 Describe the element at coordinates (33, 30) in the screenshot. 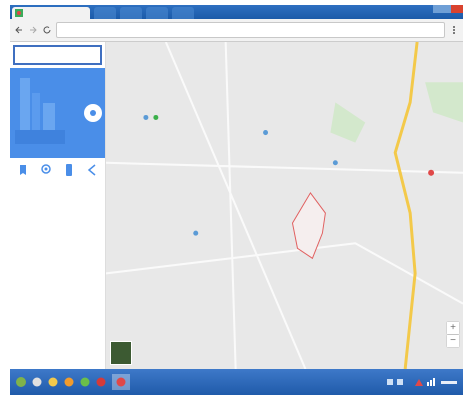

I see `forward-icon` at that location.